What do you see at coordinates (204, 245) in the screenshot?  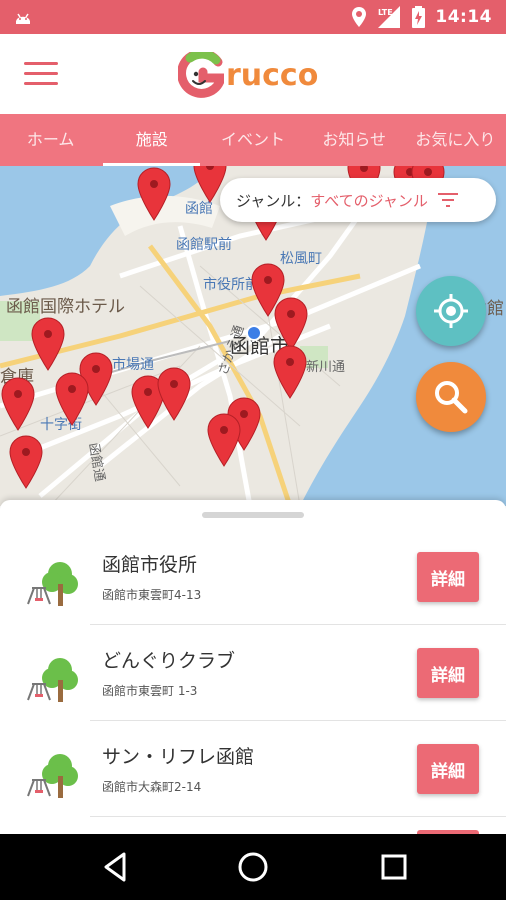 I see `map-label-hakodate-station: 函館駅前` at bounding box center [204, 245].